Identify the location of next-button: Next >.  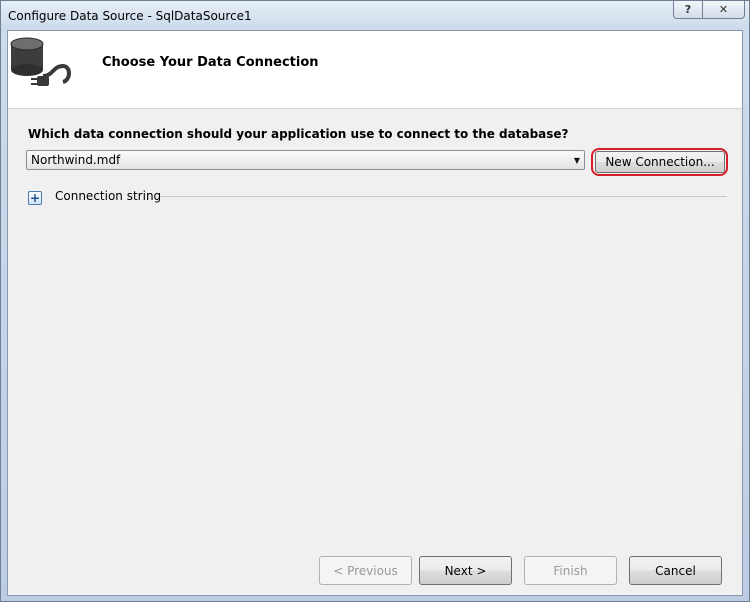
(465, 570).